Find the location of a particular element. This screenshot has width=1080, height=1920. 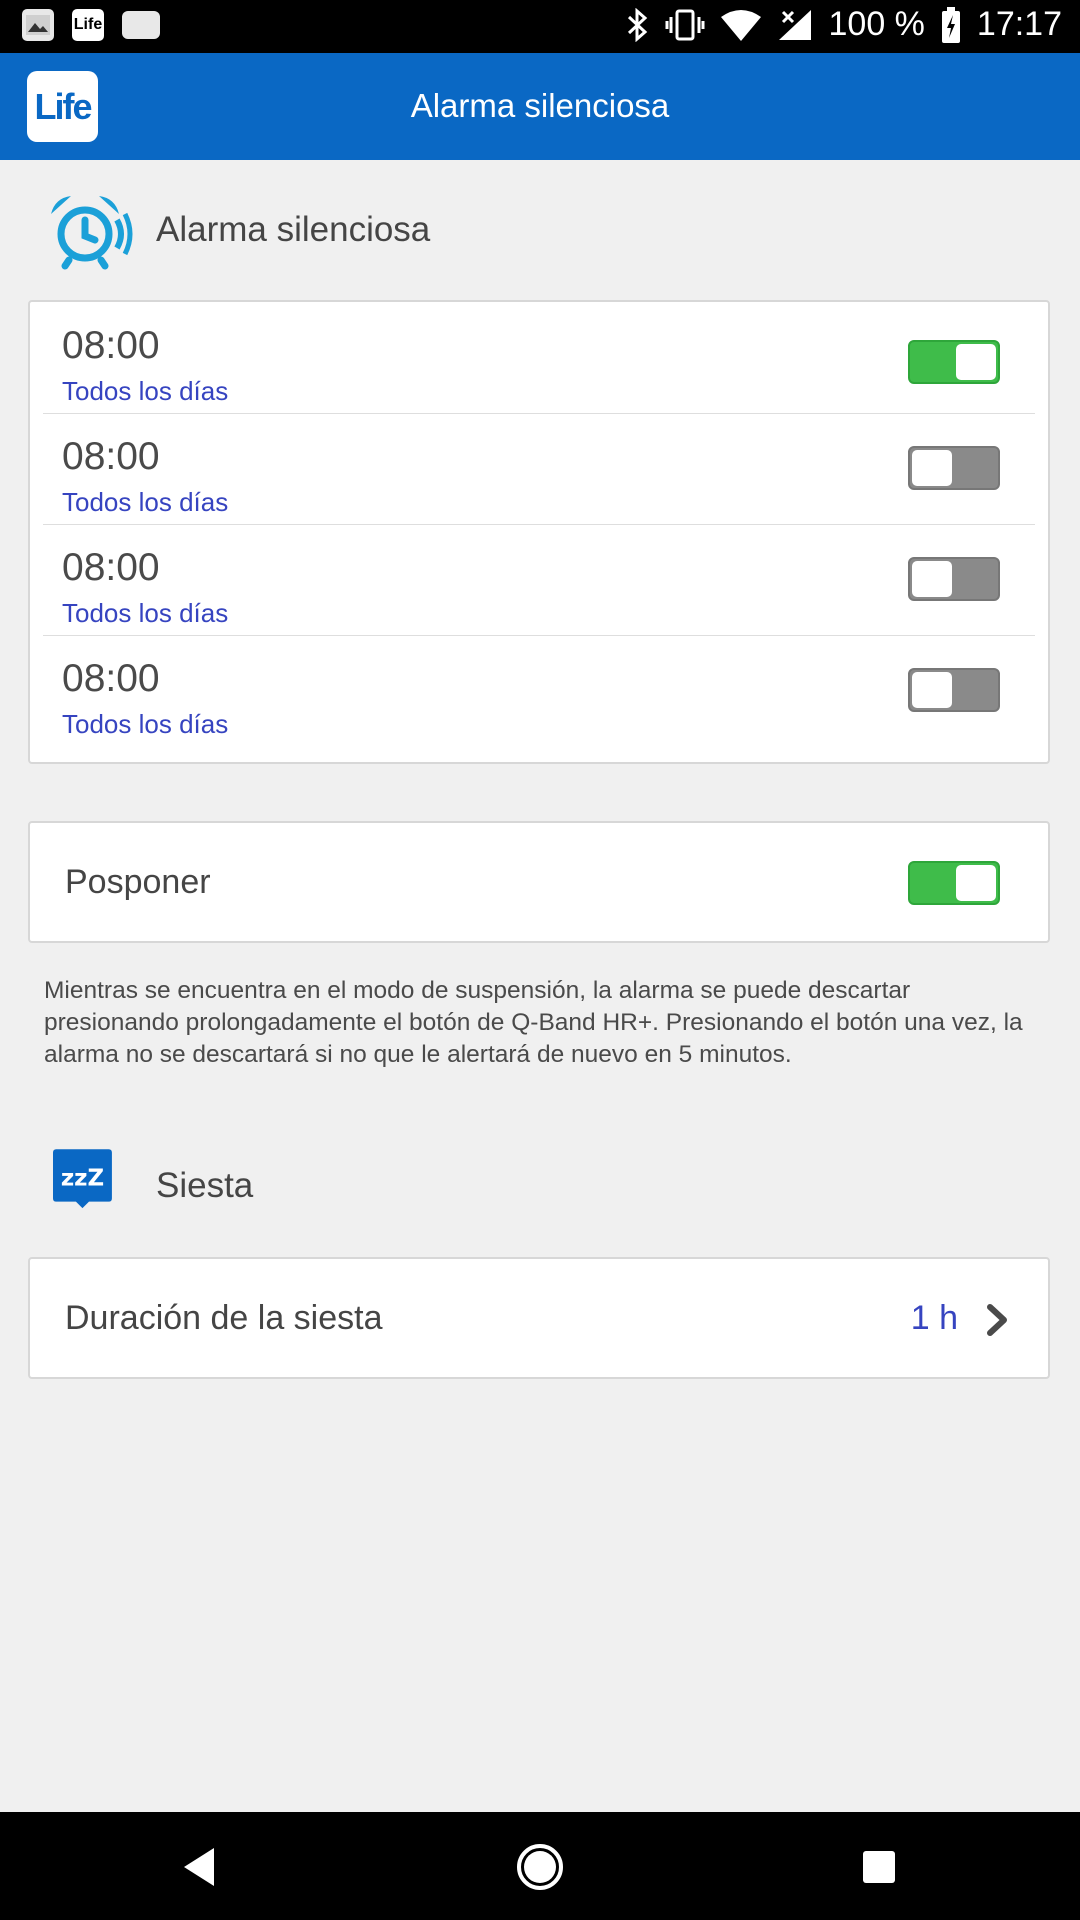

app-bar: Life Alarma silenciosa is located at coordinates (540, 106).